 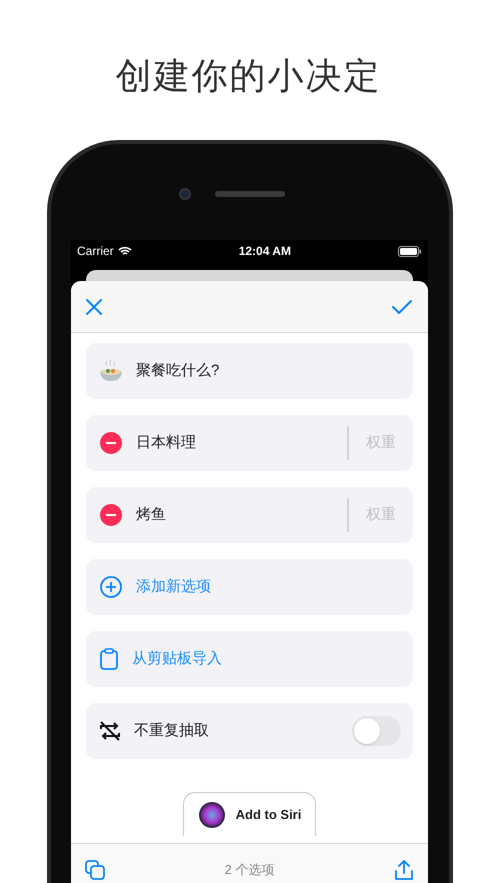 I want to click on toggle-label: 不重复抽取, so click(x=172, y=730).